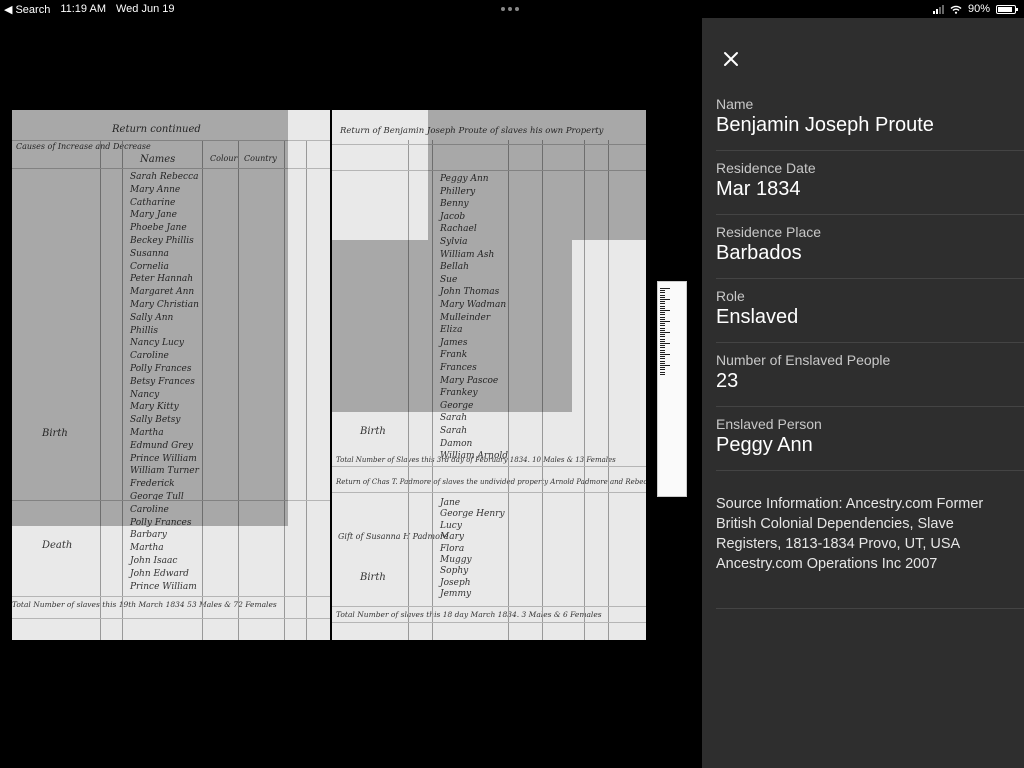 The width and height of the screenshot is (1024, 768). What do you see at coordinates (455, 582) in the screenshot?
I see `register-entry-name: Joseph` at bounding box center [455, 582].